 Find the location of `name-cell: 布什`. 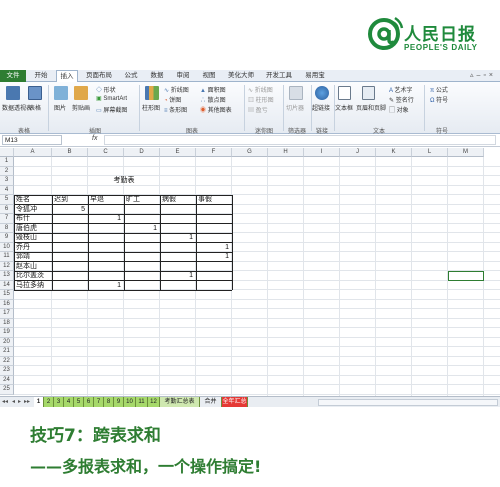

name-cell: 布什 is located at coordinates (23, 218).